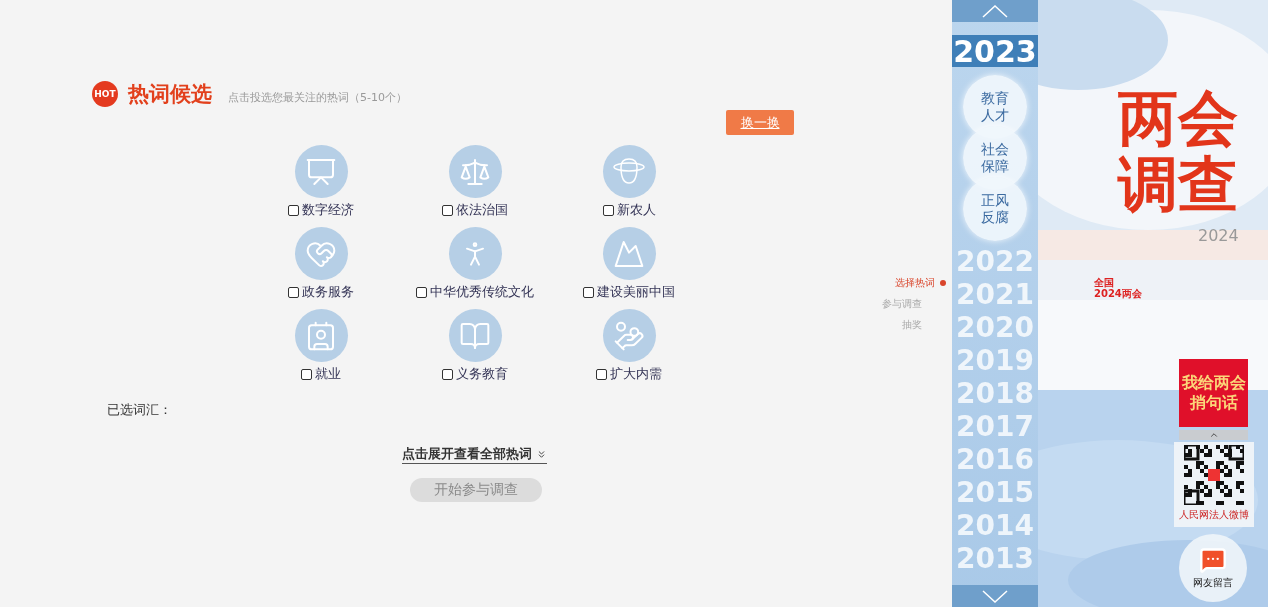 The image size is (1268, 607). What do you see at coordinates (924, 325) in the screenshot?
I see `step-link: 抽奖` at bounding box center [924, 325].